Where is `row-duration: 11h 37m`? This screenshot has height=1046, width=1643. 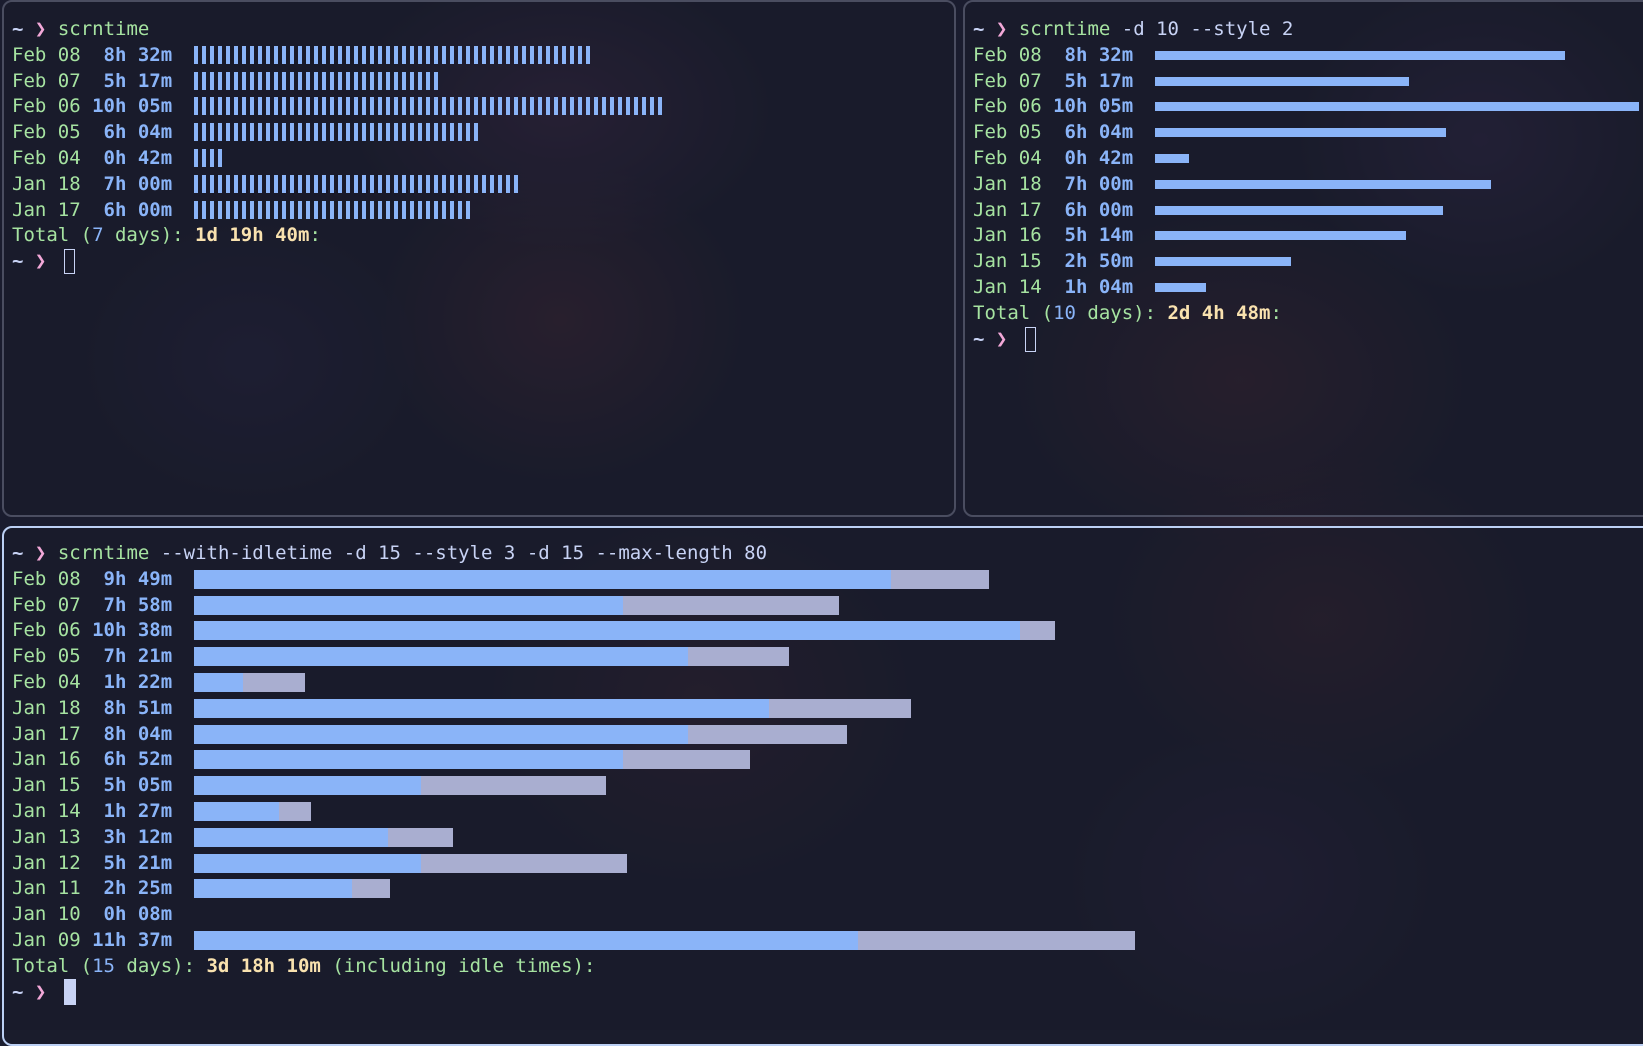
row-duration: 11h 37m is located at coordinates (132, 940).